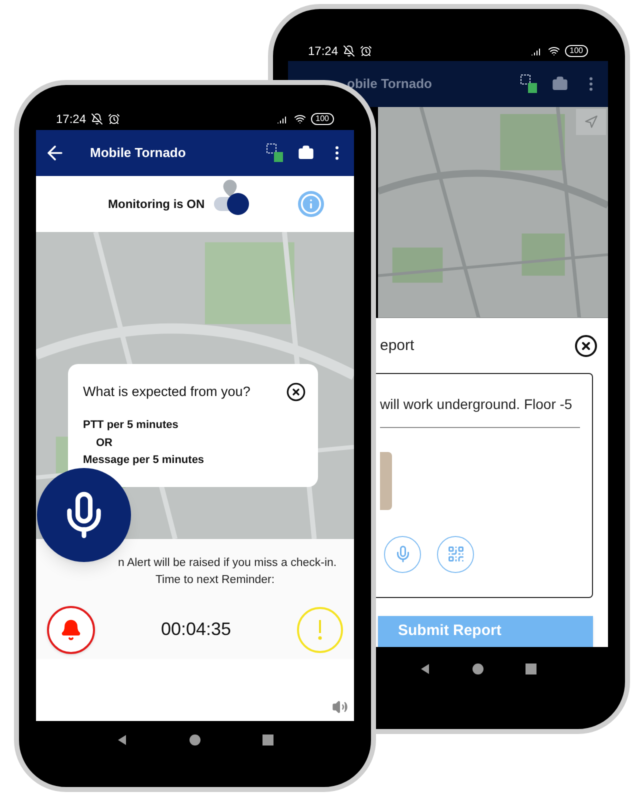 The height and width of the screenshot is (796, 631). What do you see at coordinates (591, 122) in the screenshot?
I see `navigation-arrow-icon` at bounding box center [591, 122].